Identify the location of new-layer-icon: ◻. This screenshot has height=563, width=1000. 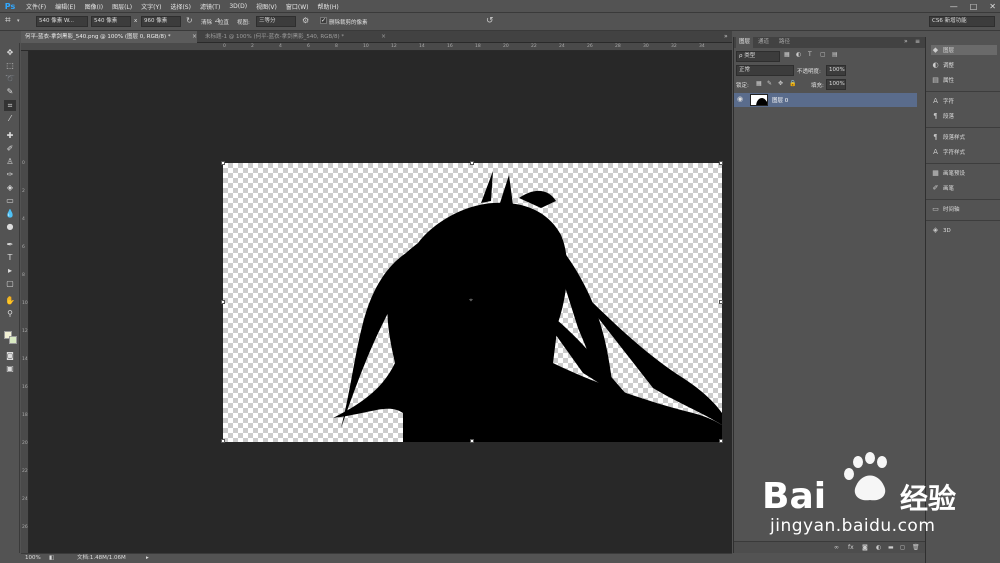
(902, 547).